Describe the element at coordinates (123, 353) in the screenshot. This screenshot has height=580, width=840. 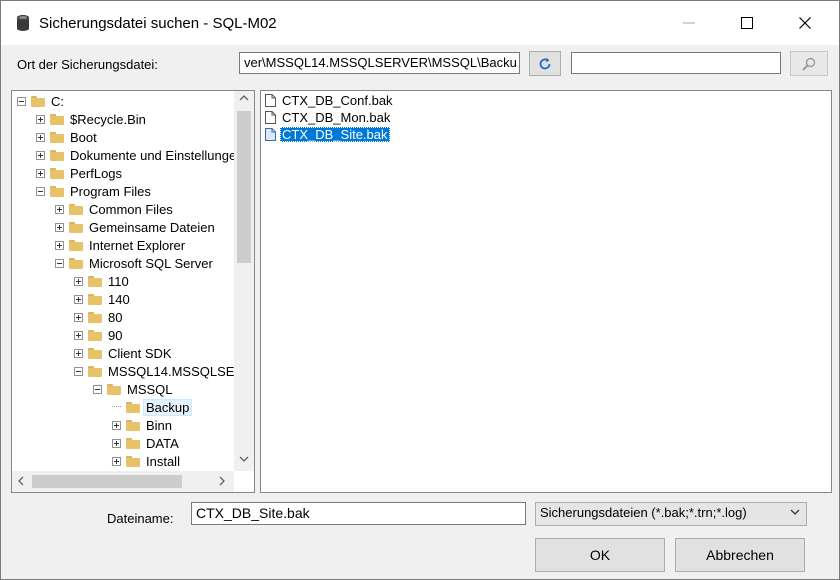
I see `tree-item: Client SDK` at that location.